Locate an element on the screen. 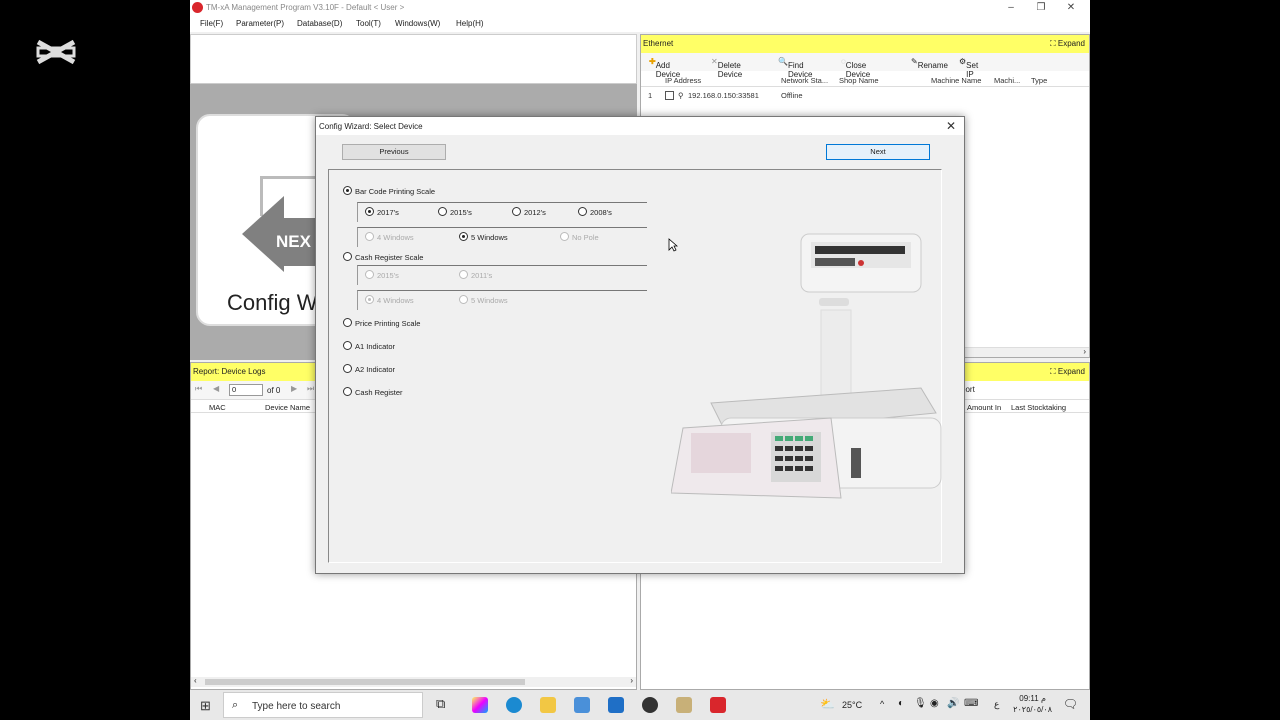 Image resolution: width=1280 pixels, height=720 pixels. radio-4-windows: 4 Windows is located at coordinates (389, 237).